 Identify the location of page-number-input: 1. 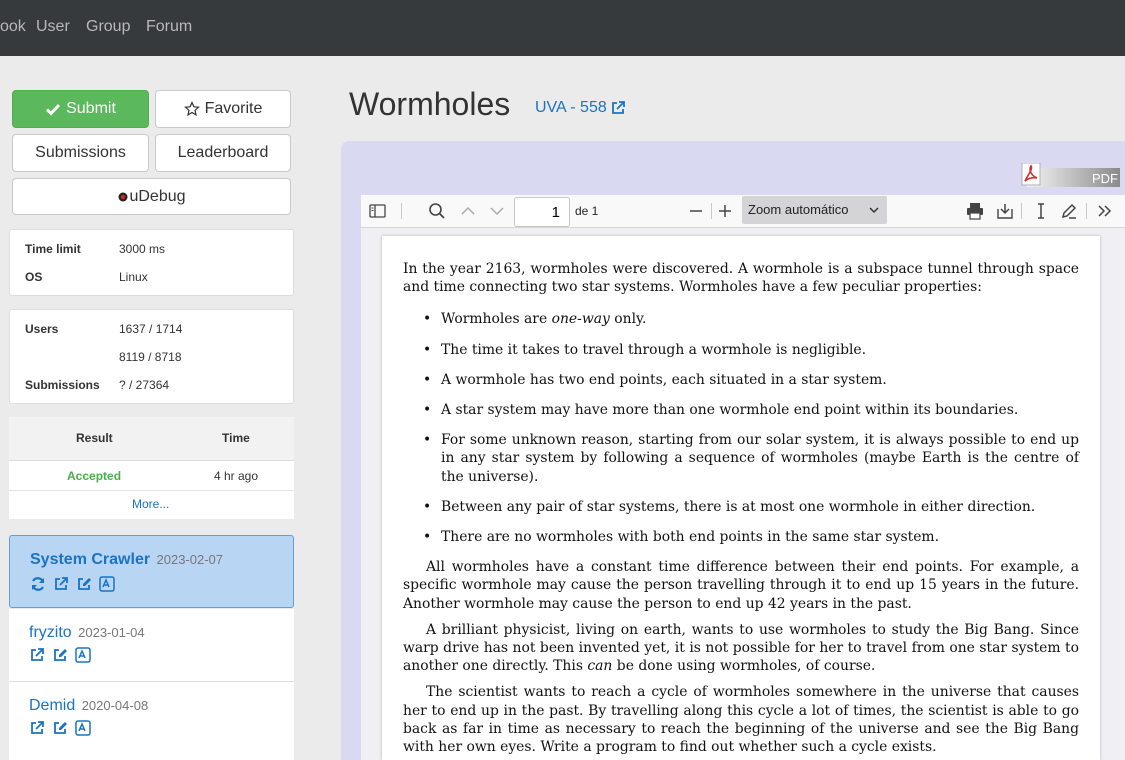
(542, 212).